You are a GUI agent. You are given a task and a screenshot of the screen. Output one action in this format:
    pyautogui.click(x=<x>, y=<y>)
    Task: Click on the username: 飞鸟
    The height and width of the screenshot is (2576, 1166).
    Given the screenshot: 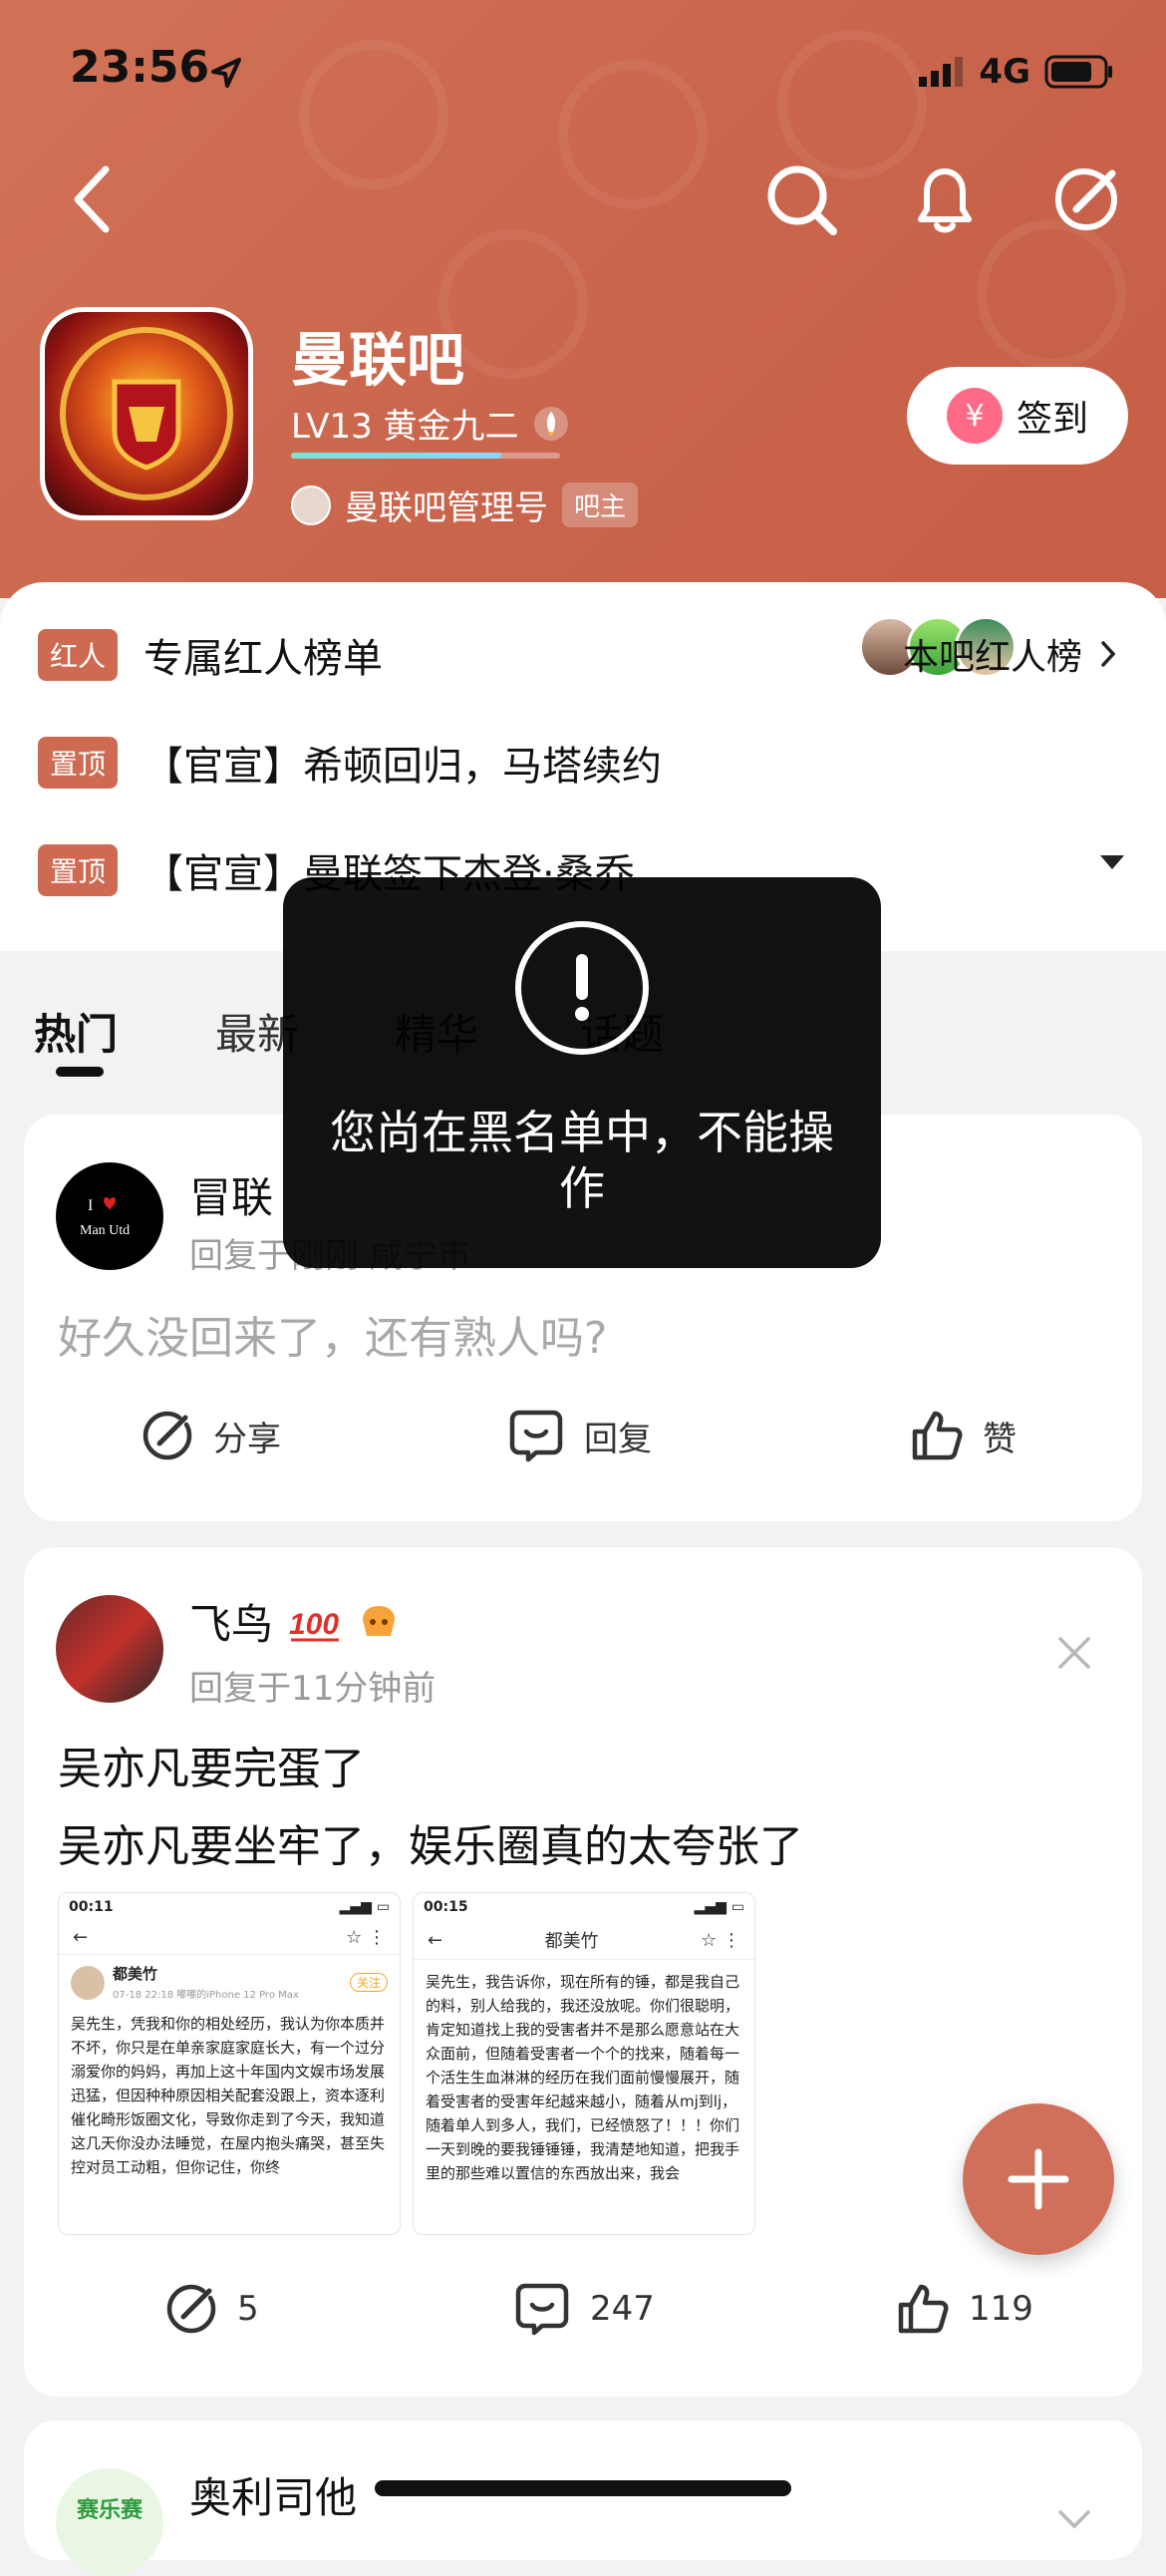 What is the action you would take?
    pyautogui.click(x=232, y=1624)
    